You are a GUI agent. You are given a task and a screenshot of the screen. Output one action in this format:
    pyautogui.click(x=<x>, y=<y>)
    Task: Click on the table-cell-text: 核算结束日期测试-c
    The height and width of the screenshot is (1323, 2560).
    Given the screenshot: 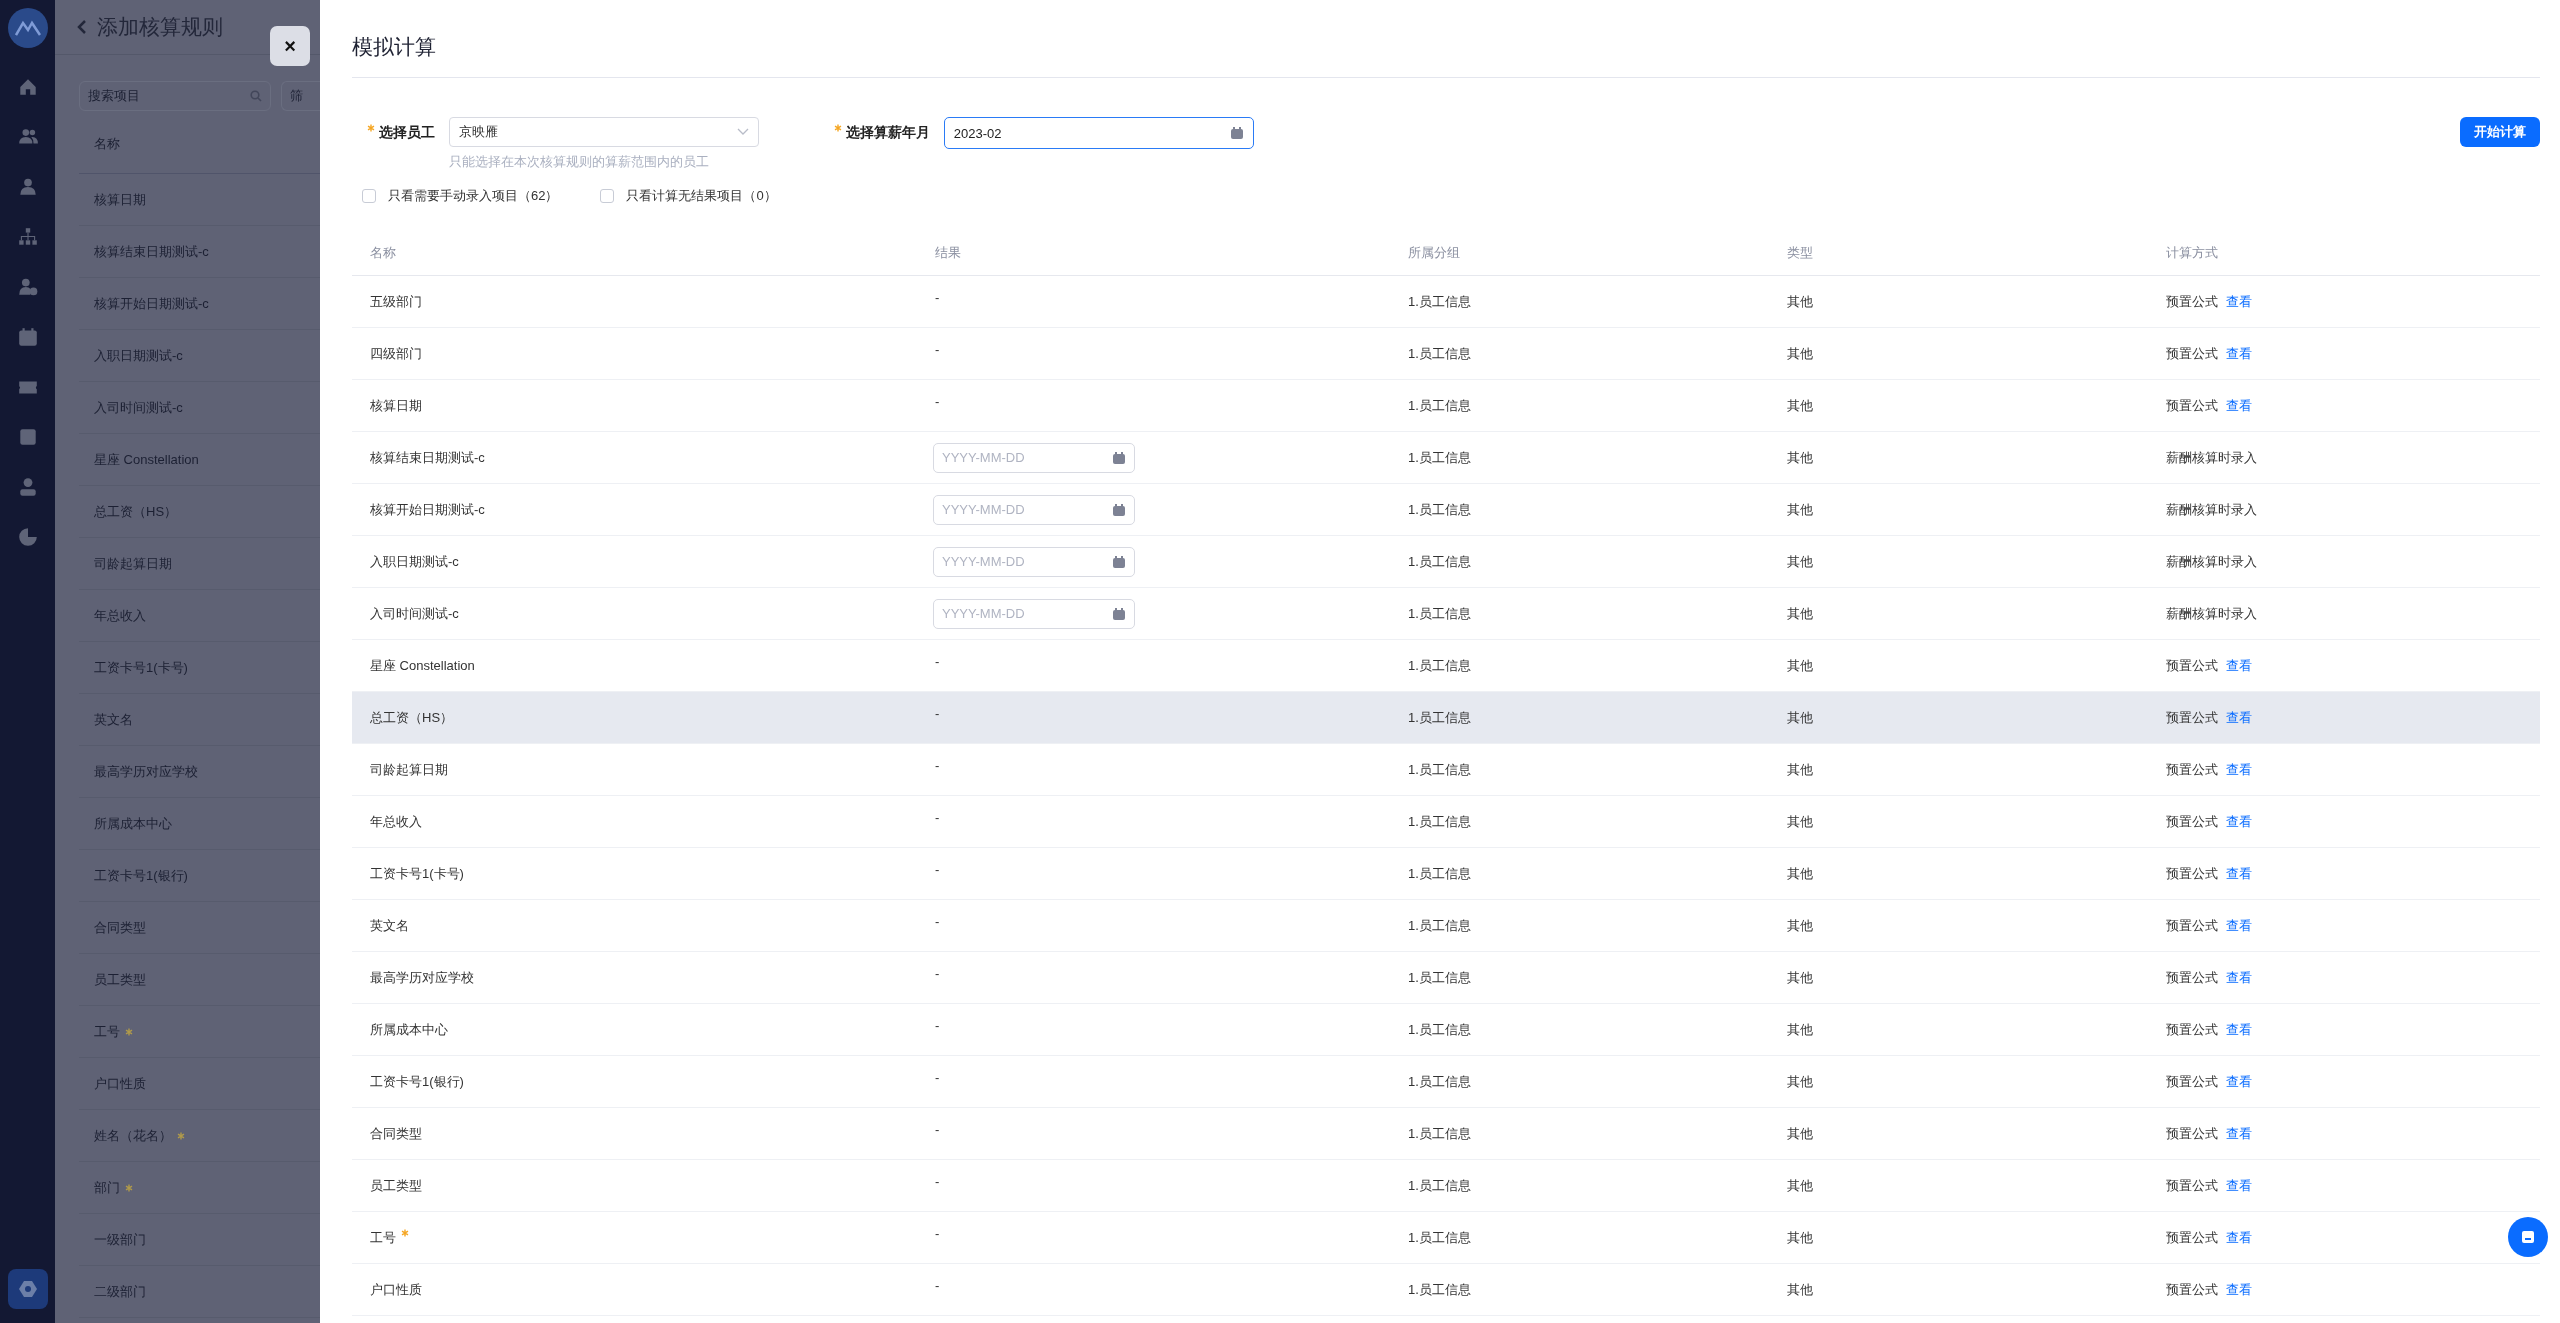 What is the action you would take?
    pyautogui.click(x=428, y=457)
    